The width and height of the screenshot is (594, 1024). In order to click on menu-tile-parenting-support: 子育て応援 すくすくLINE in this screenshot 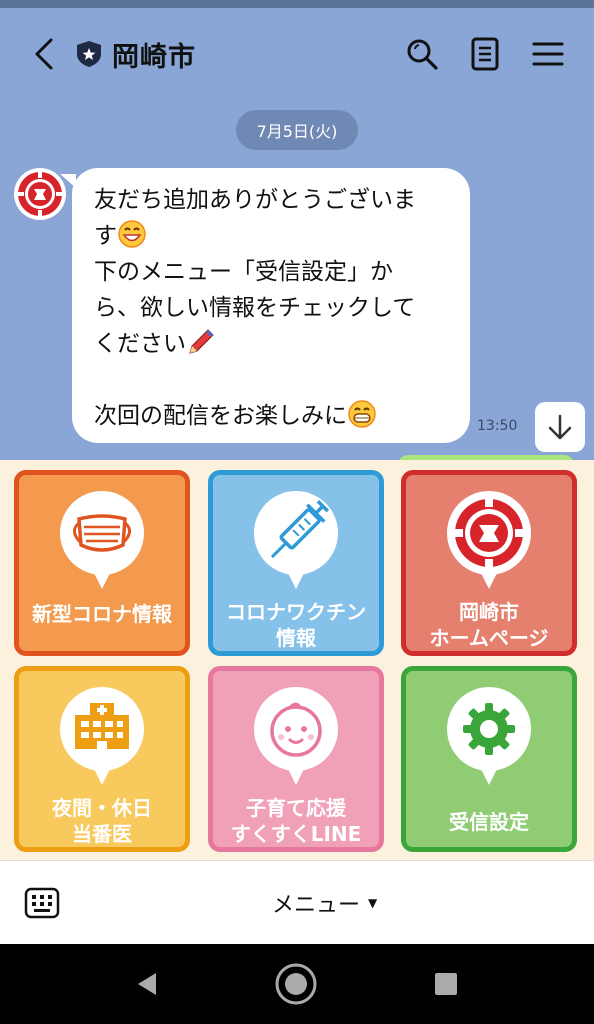, I will do `click(296, 759)`.